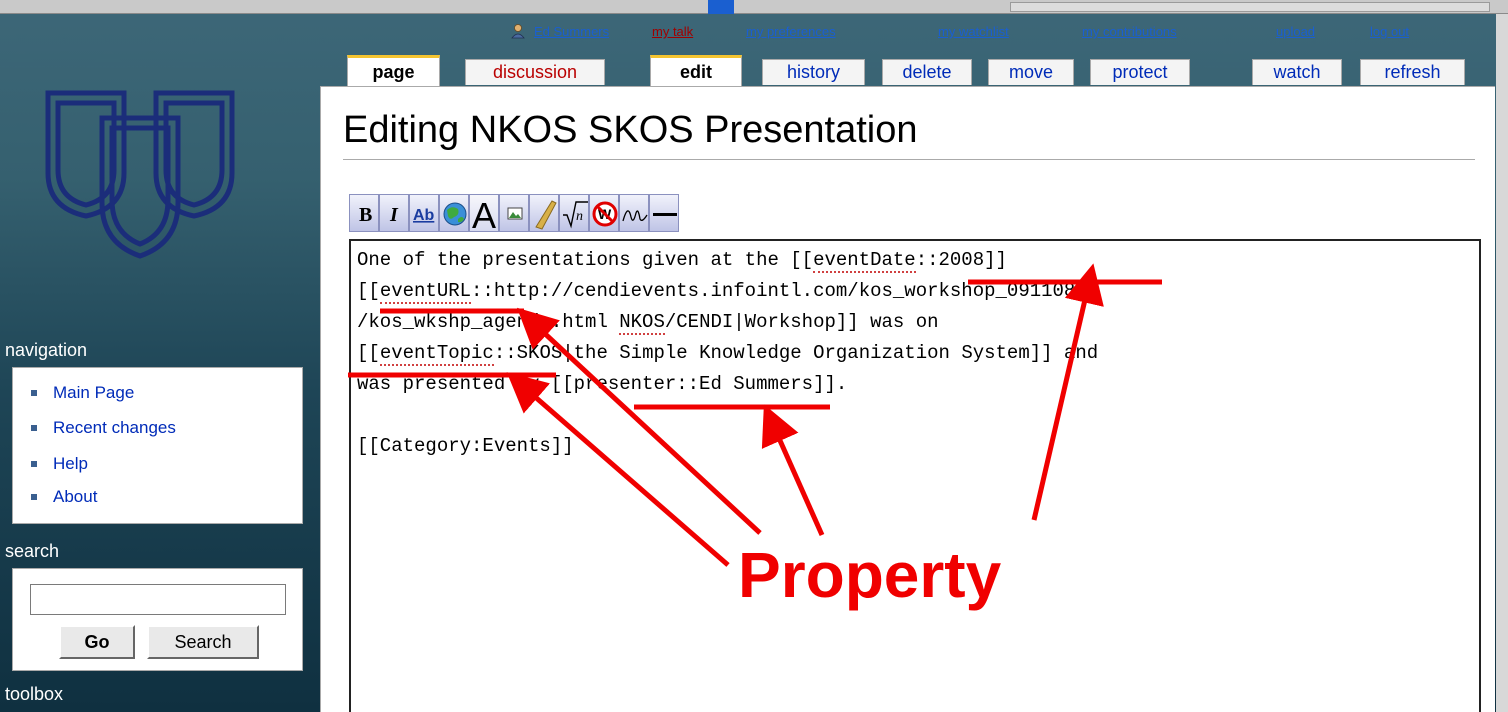  What do you see at coordinates (46, 350) in the screenshot?
I see `navigation-heading: navigation` at bounding box center [46, 350].